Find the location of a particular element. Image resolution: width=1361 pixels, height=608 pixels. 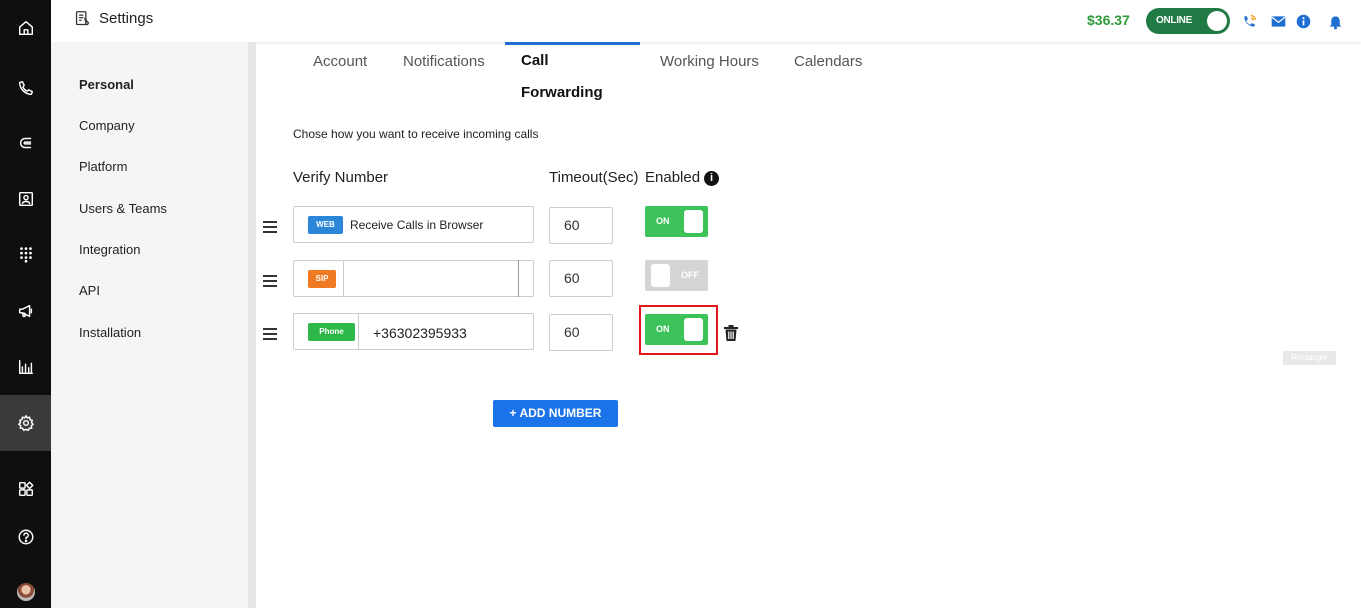

badge-phone: Phone is located at coordinates (331, 332).